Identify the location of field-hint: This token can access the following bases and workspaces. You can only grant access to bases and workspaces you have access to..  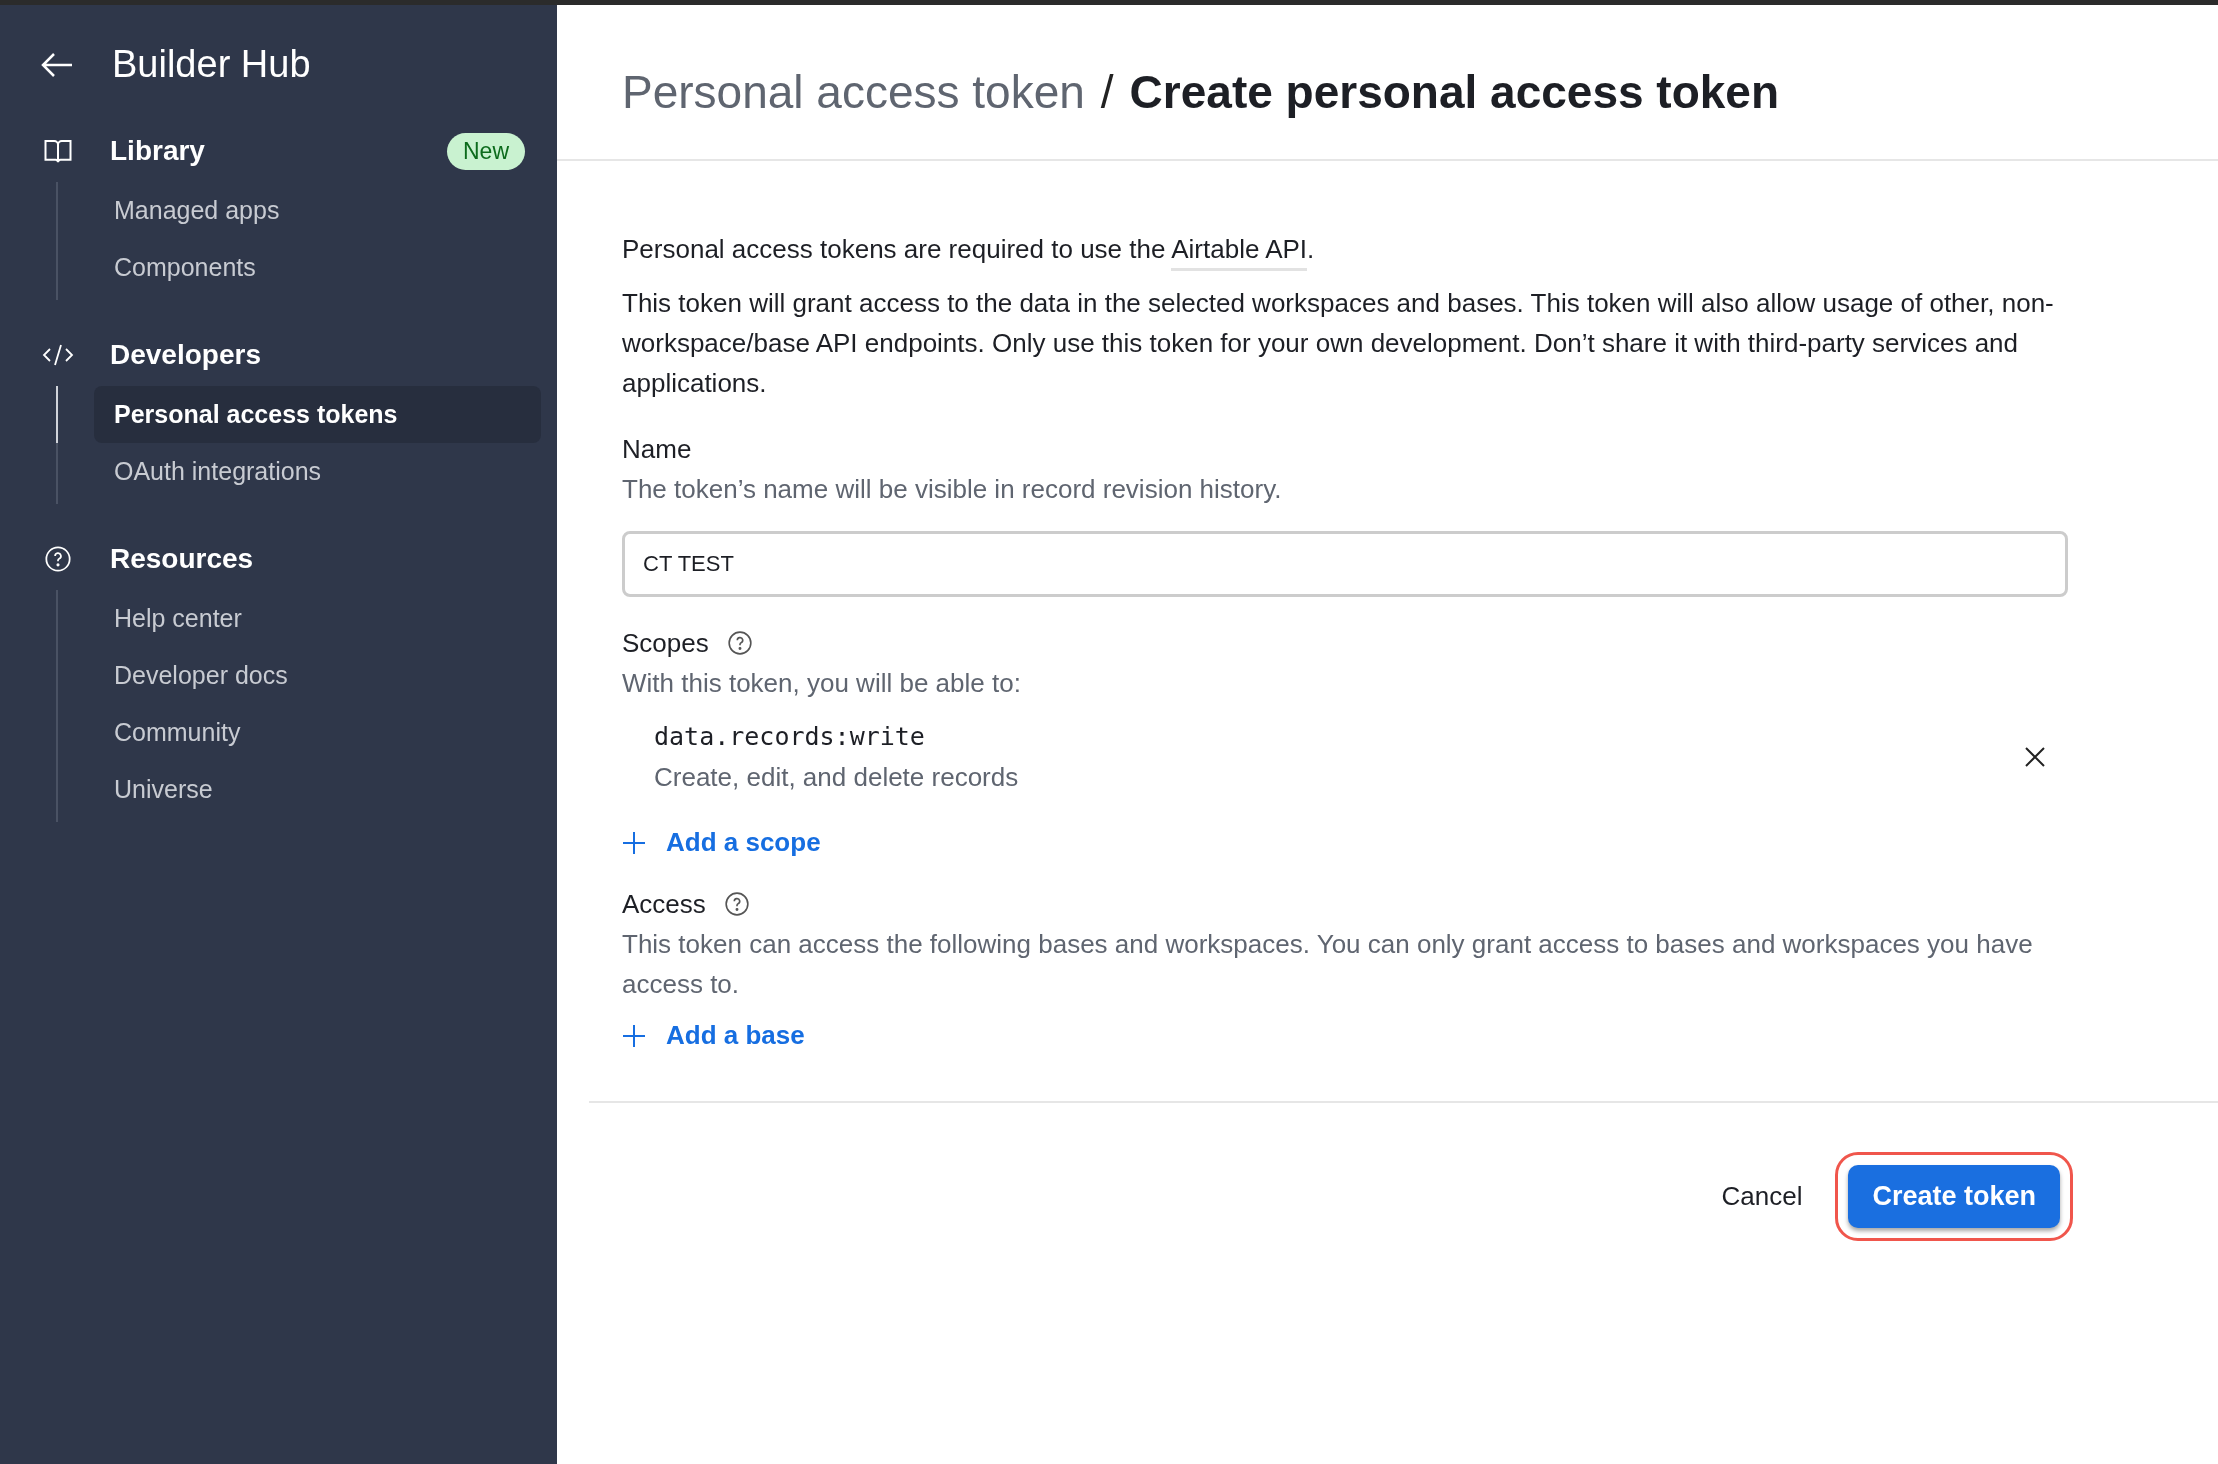
(1328, 964).